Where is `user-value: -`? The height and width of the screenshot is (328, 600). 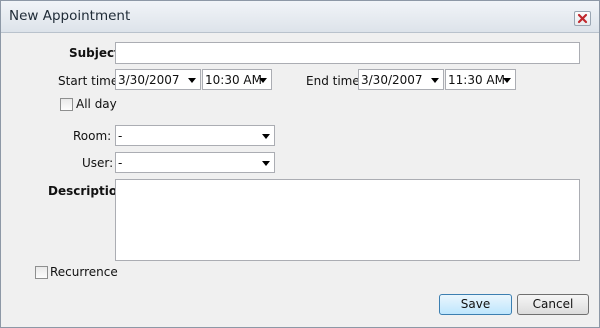
user-value: - is located at coordinates (120, 163).